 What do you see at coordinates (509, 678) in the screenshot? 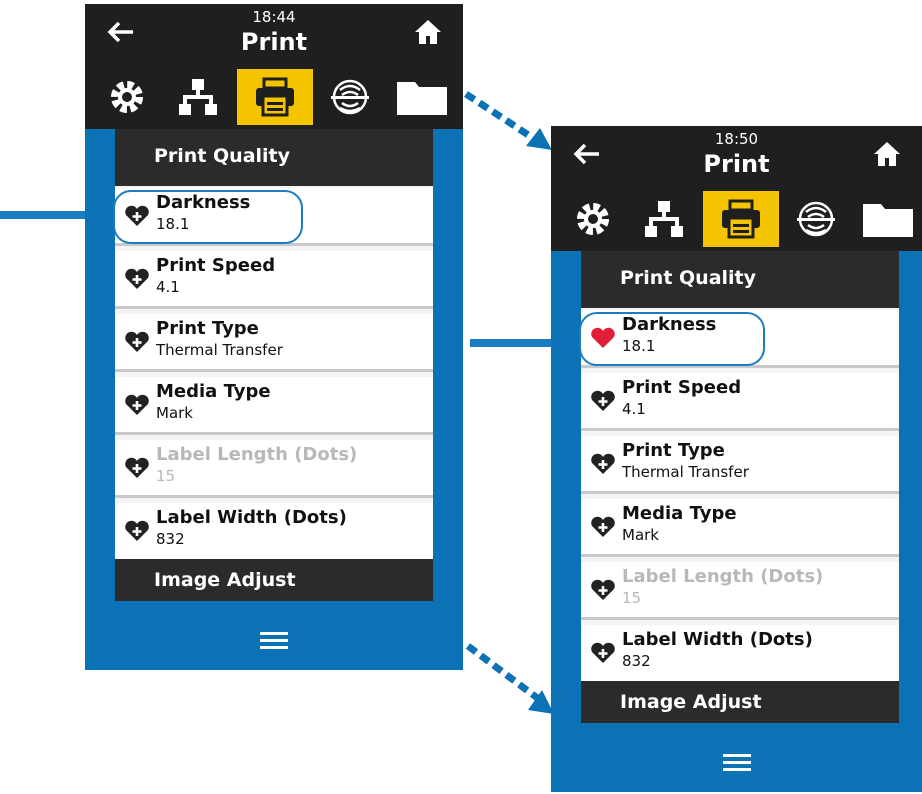
I see `dashed-arrow-bottom` at bounding box center [509, 678].